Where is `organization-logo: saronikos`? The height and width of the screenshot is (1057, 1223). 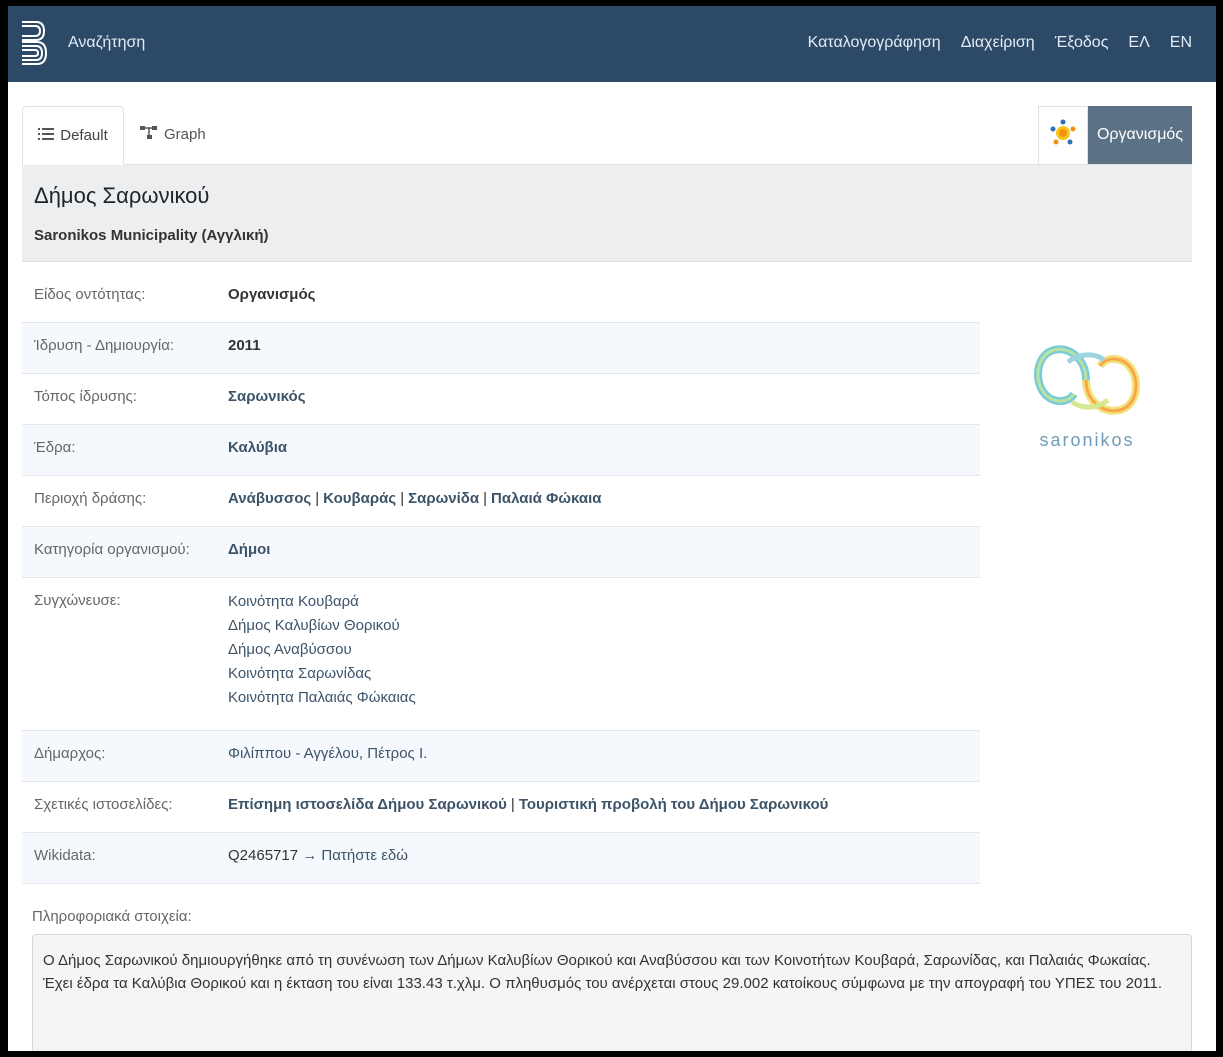 organization-logo: saronikos is located at coordinates (1087, 398).